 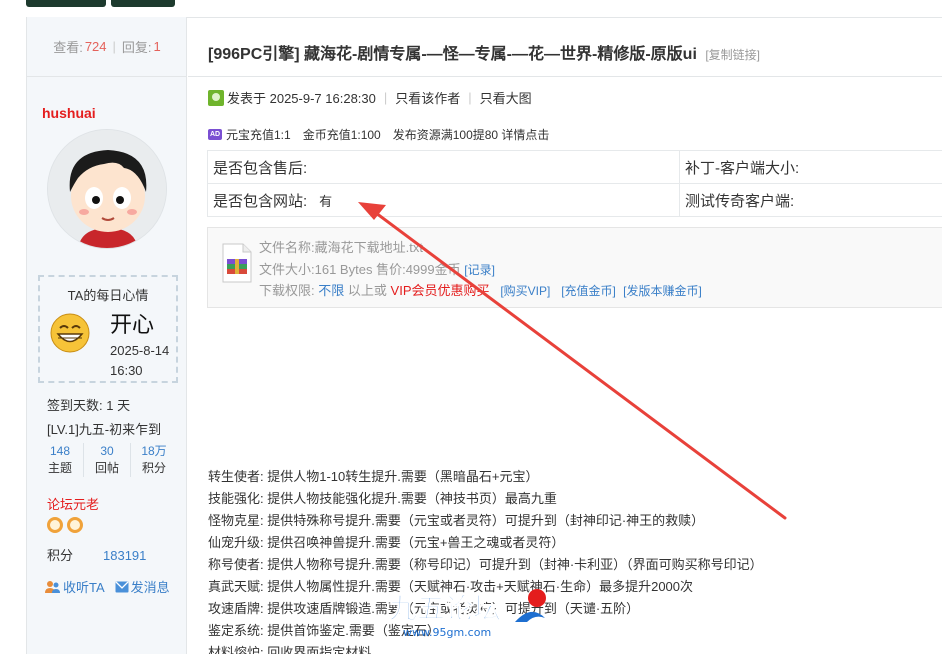 I want to click on file-size: 161 Bytes, so click(x=343, y=269).